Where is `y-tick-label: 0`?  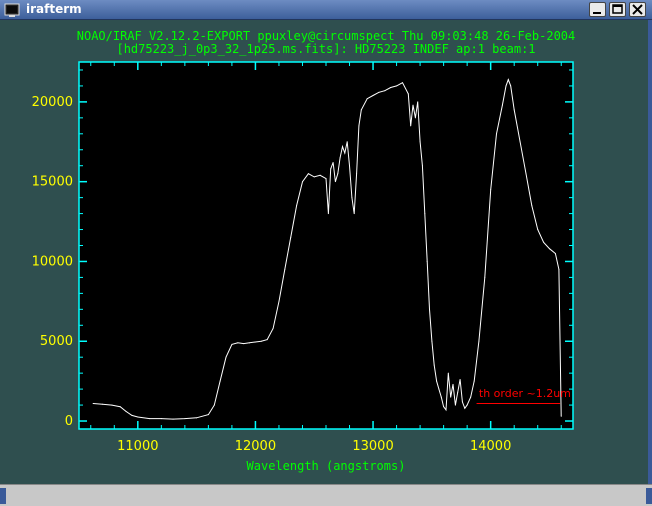 y-tick-label: 0 is located at coordinates (69, 421).